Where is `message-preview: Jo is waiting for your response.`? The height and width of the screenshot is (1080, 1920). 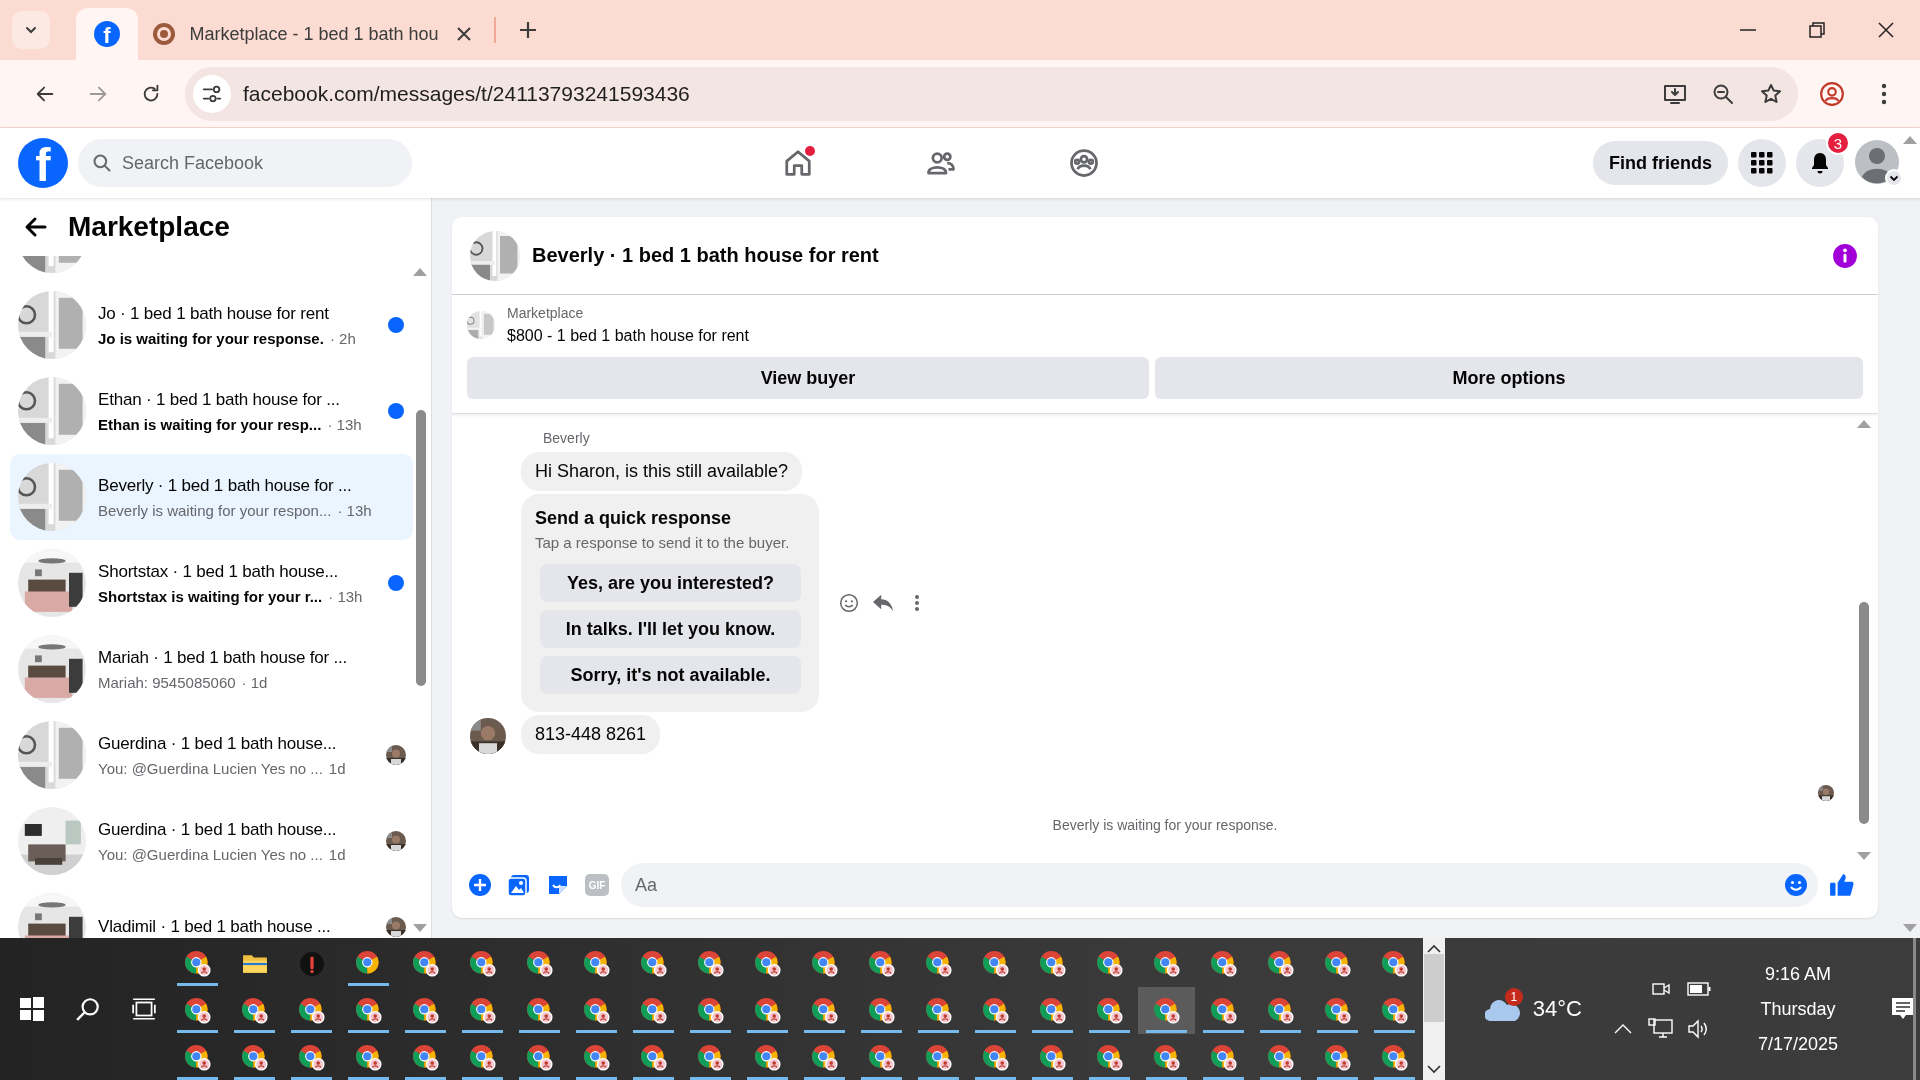 message-preview: Jo is waiting for your response. is located at coordinates (211, 338).